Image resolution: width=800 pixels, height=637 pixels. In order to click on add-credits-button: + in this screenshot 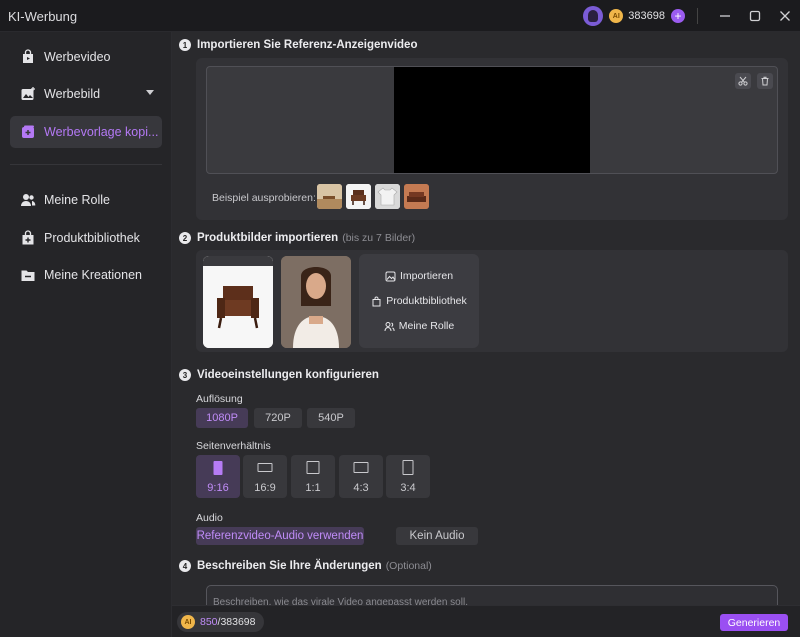, I will do `click(678, 16)`.